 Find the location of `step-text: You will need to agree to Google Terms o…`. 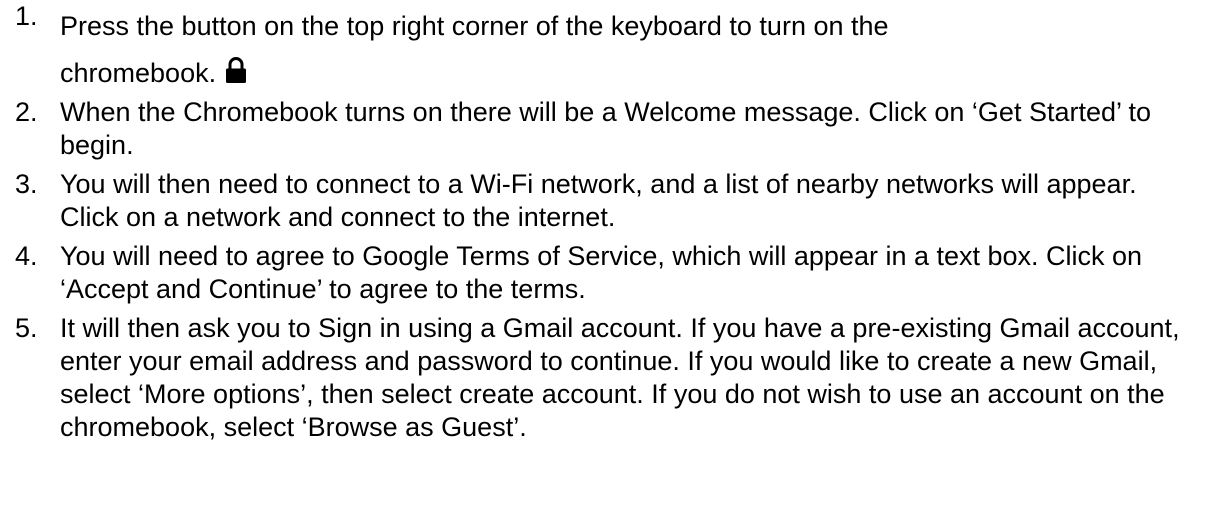

step-text: You will need to agree to Google Terms o… is located at coordinates (601, 272).